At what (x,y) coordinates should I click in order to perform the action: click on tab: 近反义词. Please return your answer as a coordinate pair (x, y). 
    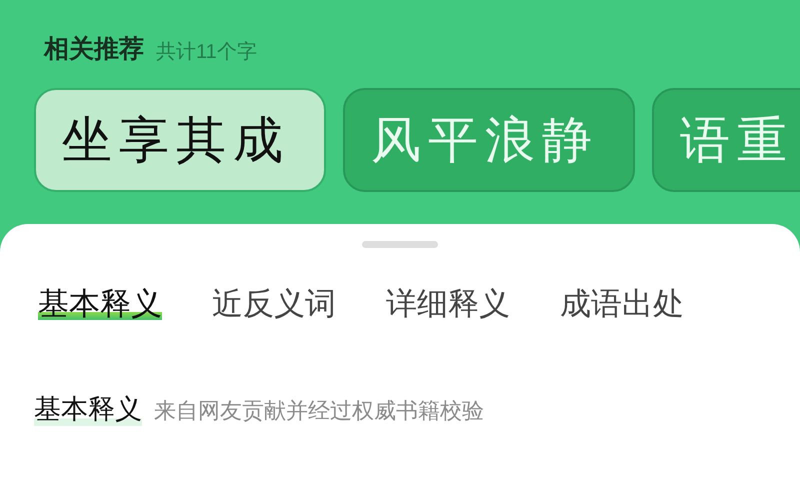
    Looking at the image, I should click on (274, 304).